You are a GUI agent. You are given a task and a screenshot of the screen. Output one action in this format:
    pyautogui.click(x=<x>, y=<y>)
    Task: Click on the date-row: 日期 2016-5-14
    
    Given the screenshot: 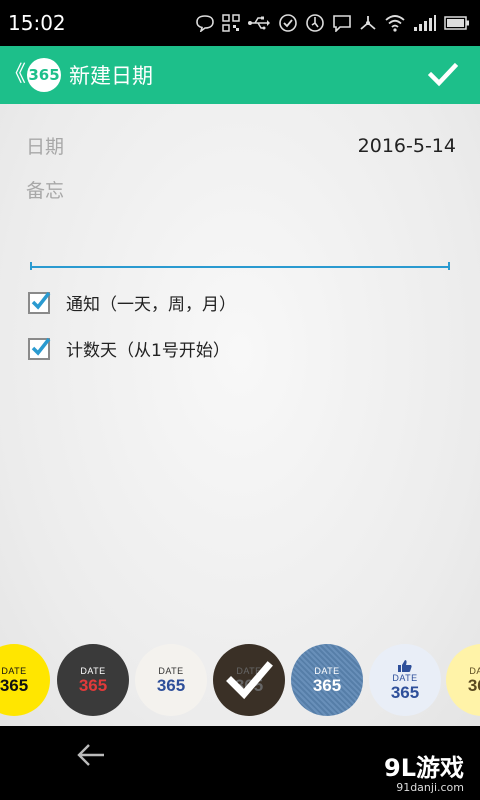 What is the action you would take?
    pyautogui.click(x=241, y=145)
    